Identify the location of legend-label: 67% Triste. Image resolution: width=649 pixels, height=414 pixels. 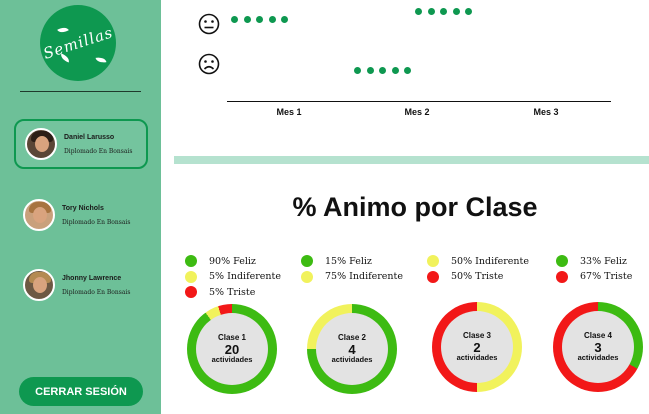
(606, 276).